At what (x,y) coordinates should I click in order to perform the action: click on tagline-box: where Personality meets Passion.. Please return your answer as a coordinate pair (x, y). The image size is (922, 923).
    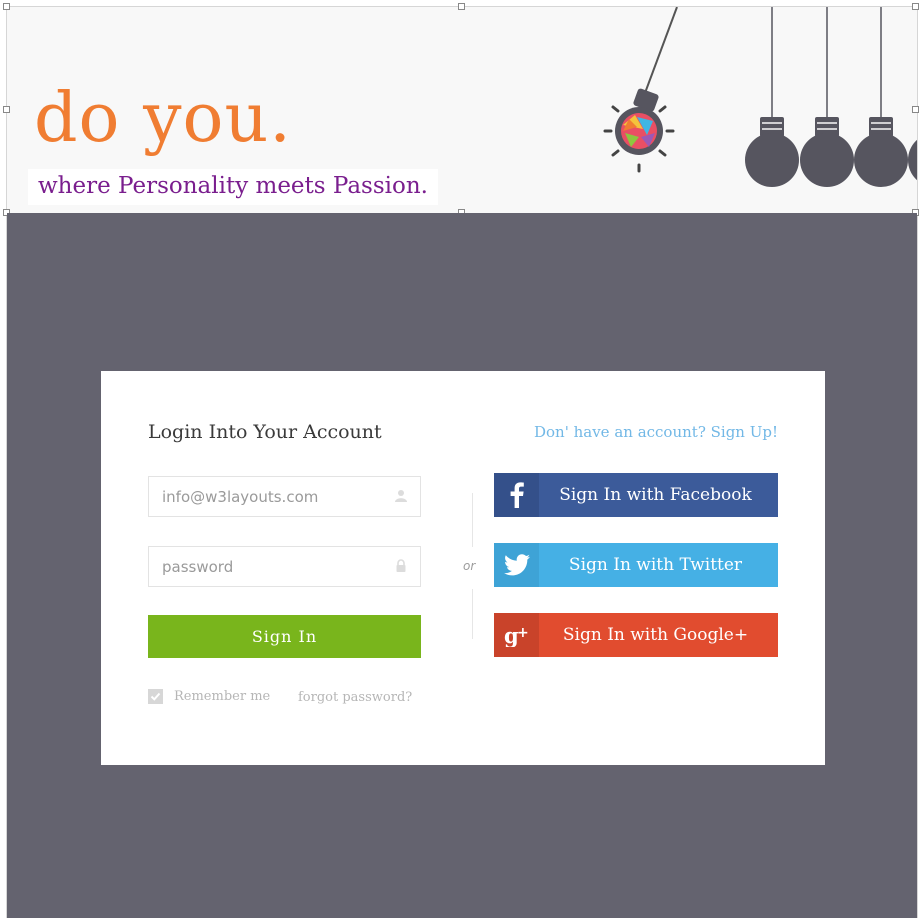
    Looking at the image, I should click on (233, 187).